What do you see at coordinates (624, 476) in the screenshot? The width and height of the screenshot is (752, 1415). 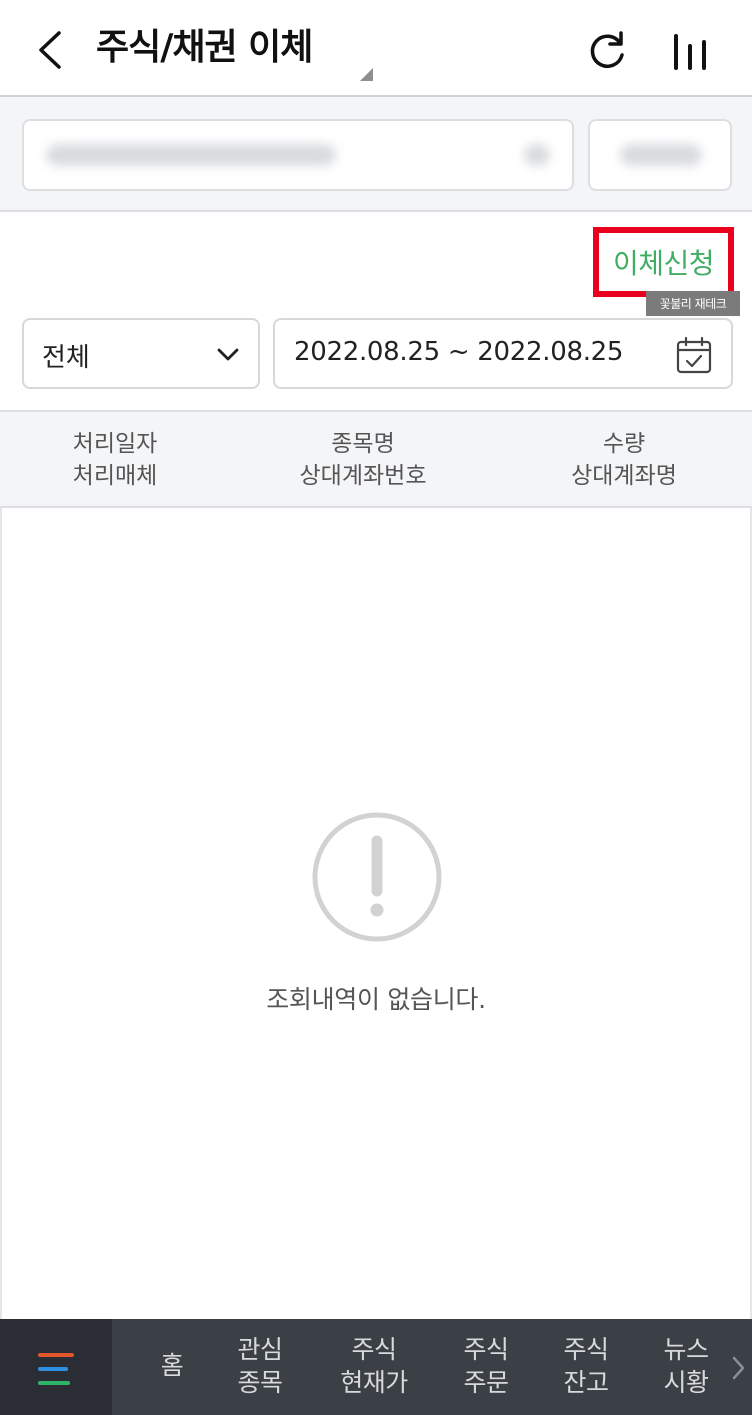 I see `column-header-line2: 상대계좌명` at bounding box center [624, 476].